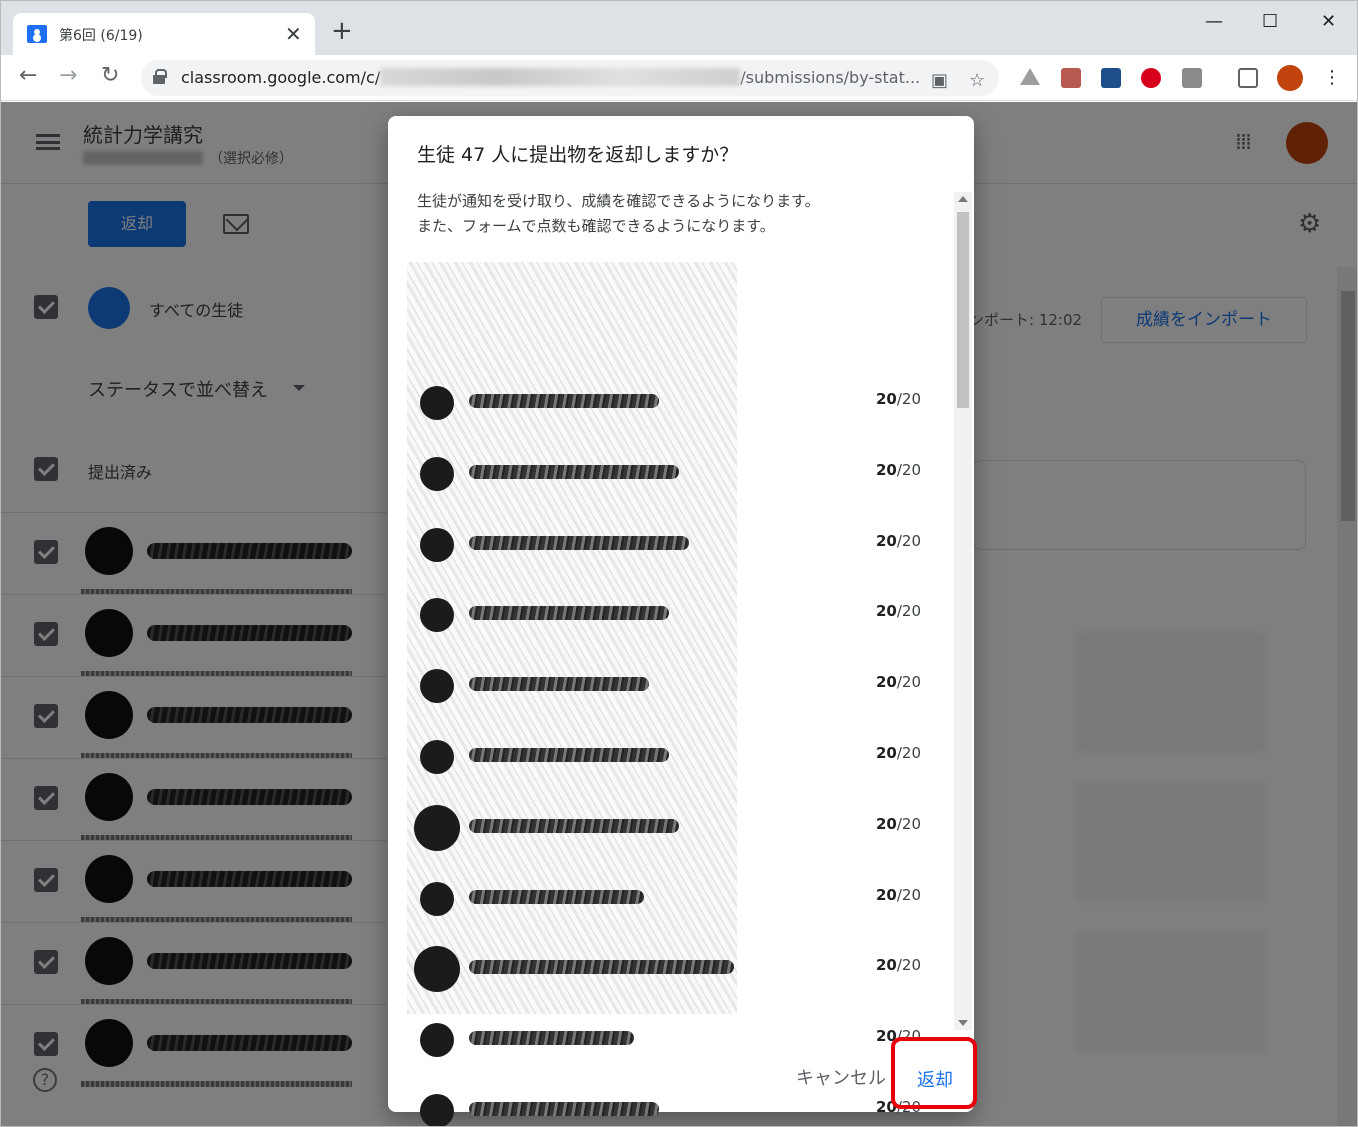 The image size is (1358, 1127). I want to click on scroll-down-icon, so click(963, 1023).